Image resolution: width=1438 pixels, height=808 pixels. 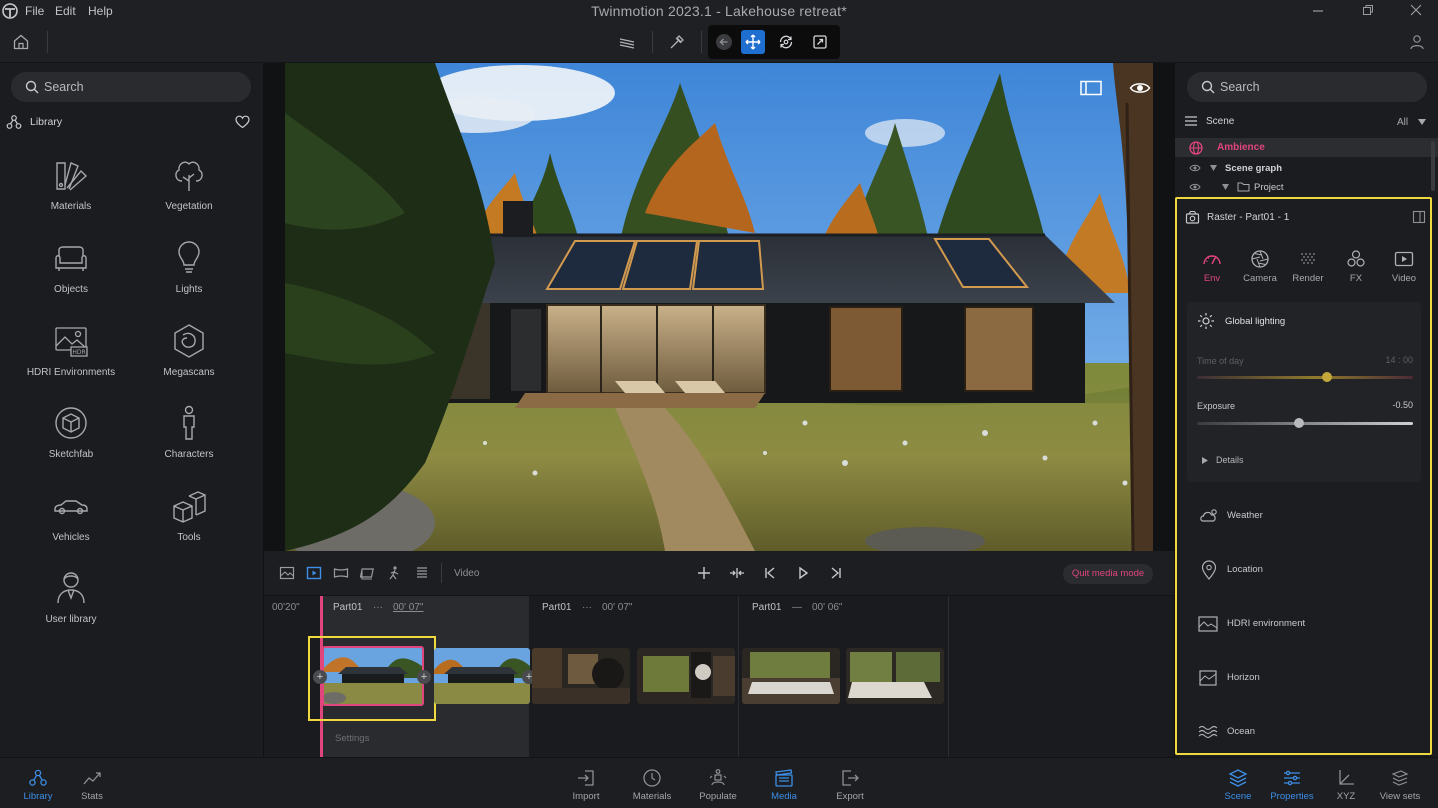 I want to click on nav-materials: Materials, so click(x=652, y=785).